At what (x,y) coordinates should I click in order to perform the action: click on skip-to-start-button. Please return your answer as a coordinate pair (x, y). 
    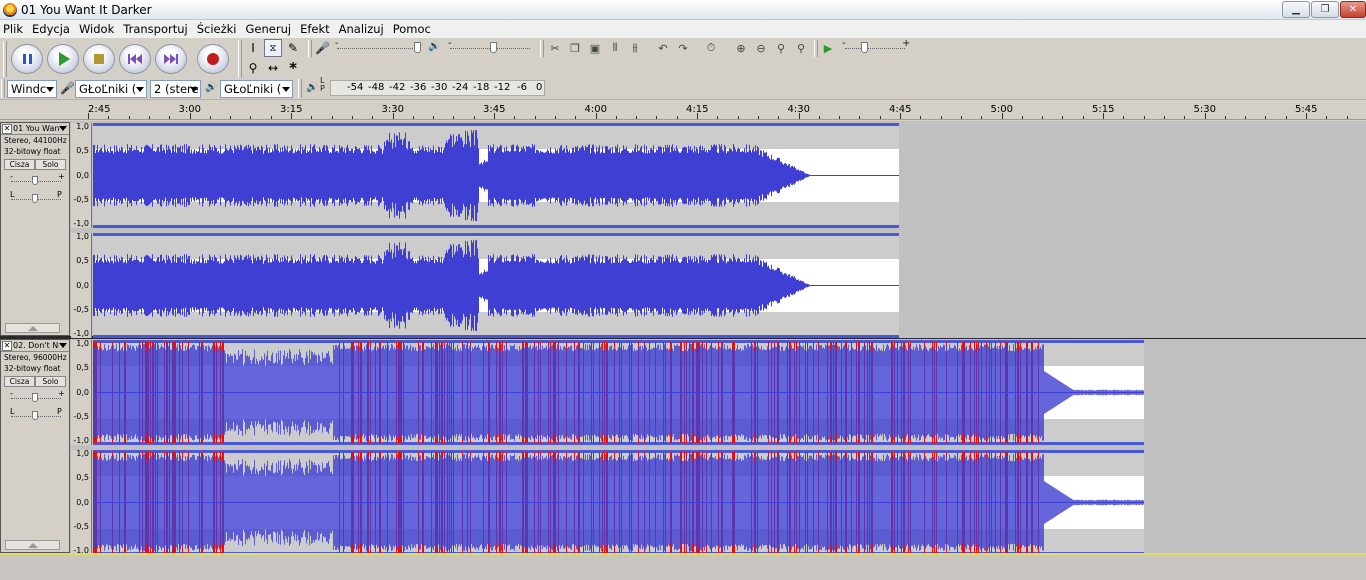
    Looking at the image, I should click on (135, 59).